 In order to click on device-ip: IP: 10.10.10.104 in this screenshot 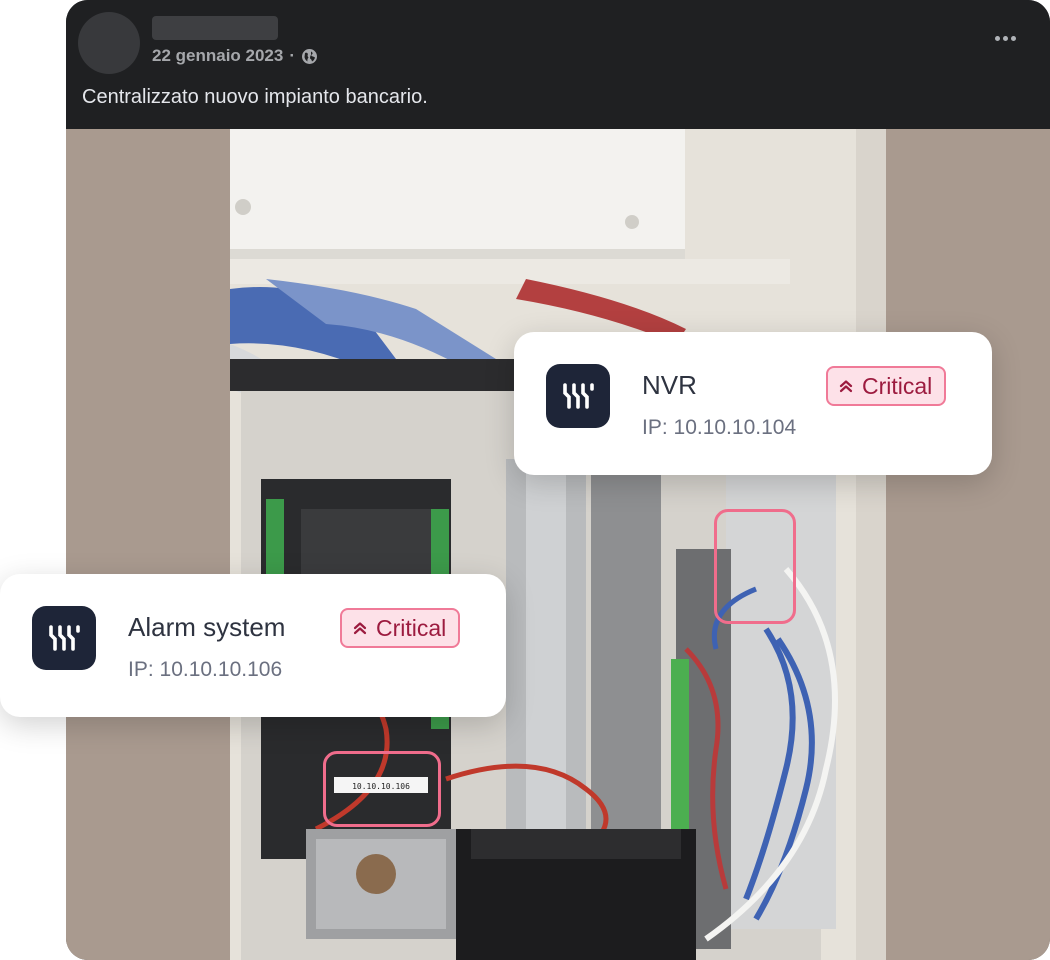, I will do `click(719, 427)`.